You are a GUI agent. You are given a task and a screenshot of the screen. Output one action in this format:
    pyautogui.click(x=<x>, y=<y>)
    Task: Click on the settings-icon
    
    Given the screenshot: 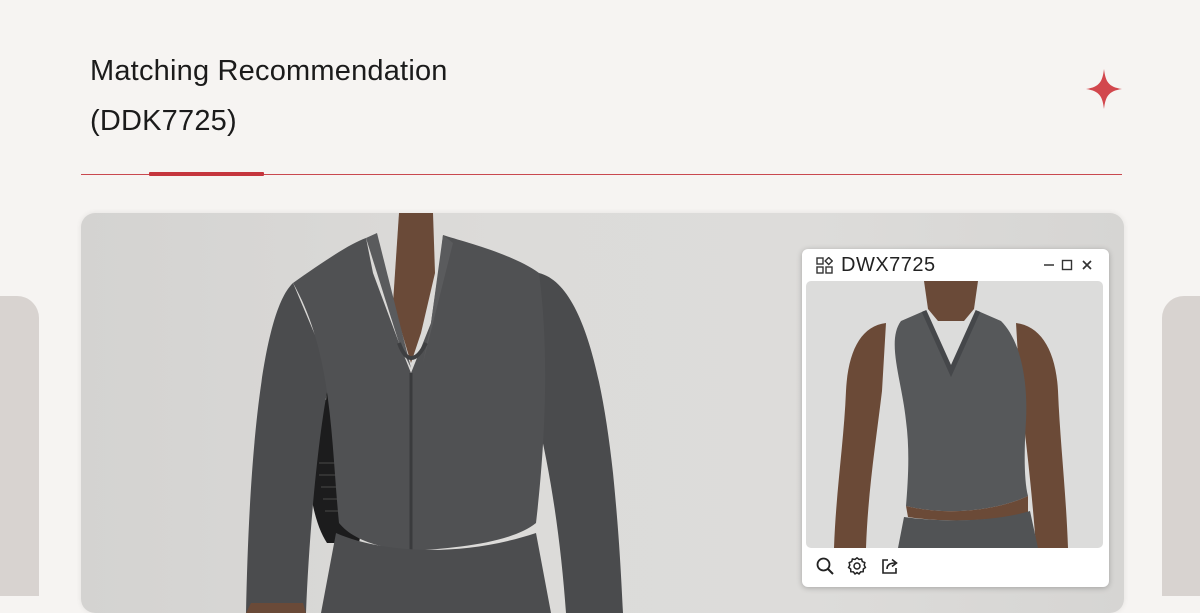 What is the action you would take?
    pyautogui.click(x=857, y=566)
    